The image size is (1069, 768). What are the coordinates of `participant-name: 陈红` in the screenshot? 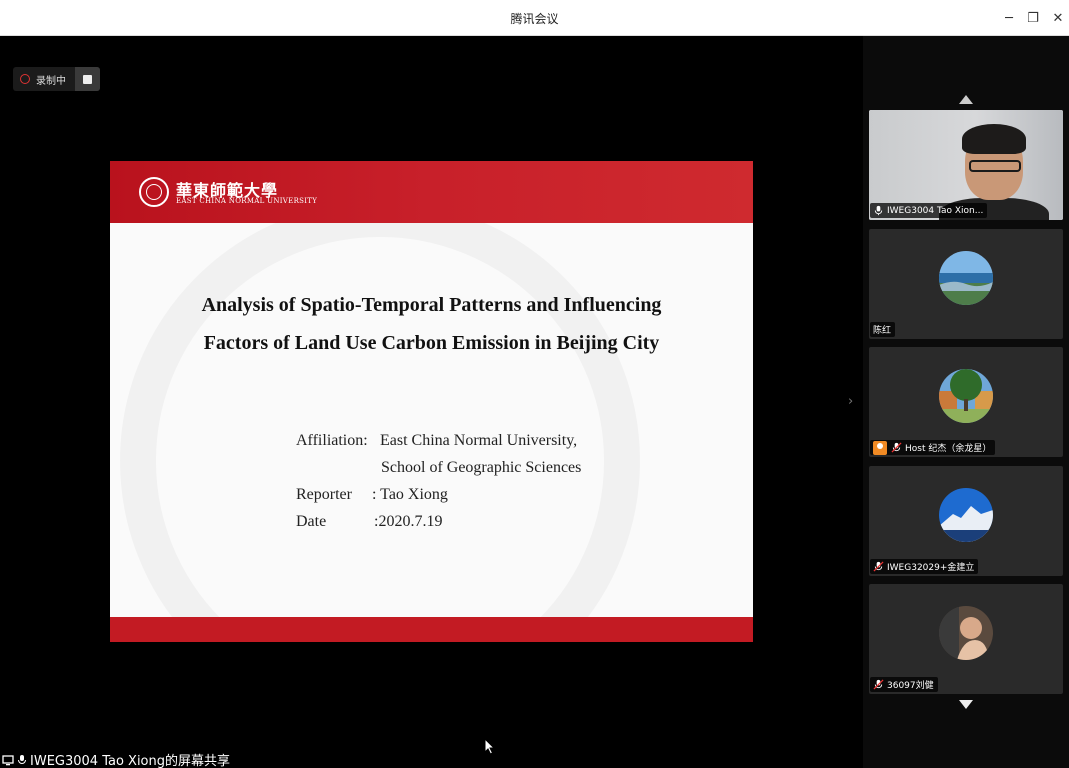 It's located at (882, 331).